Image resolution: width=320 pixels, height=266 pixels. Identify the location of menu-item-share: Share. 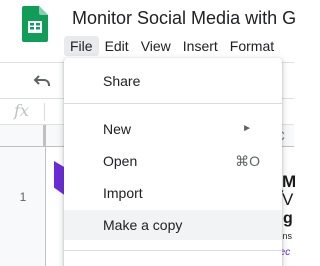
(173, 81).